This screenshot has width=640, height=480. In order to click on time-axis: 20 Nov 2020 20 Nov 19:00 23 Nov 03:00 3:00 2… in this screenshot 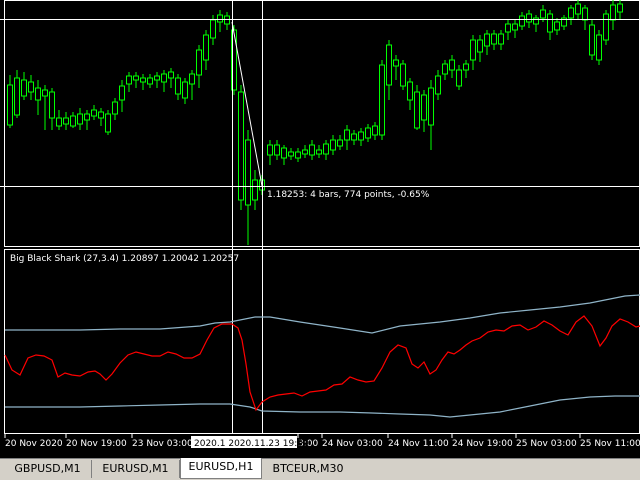, I will do `click(322, 441)`.